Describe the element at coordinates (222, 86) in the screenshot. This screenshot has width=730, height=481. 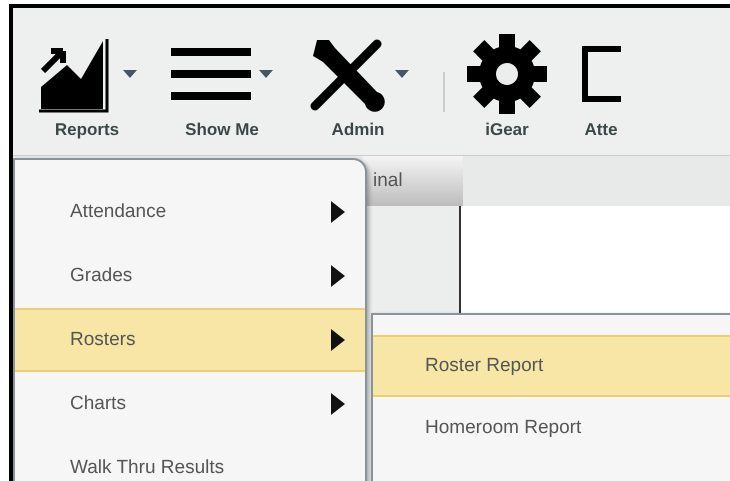
I see `toolbar-button: Show Me` at that location.